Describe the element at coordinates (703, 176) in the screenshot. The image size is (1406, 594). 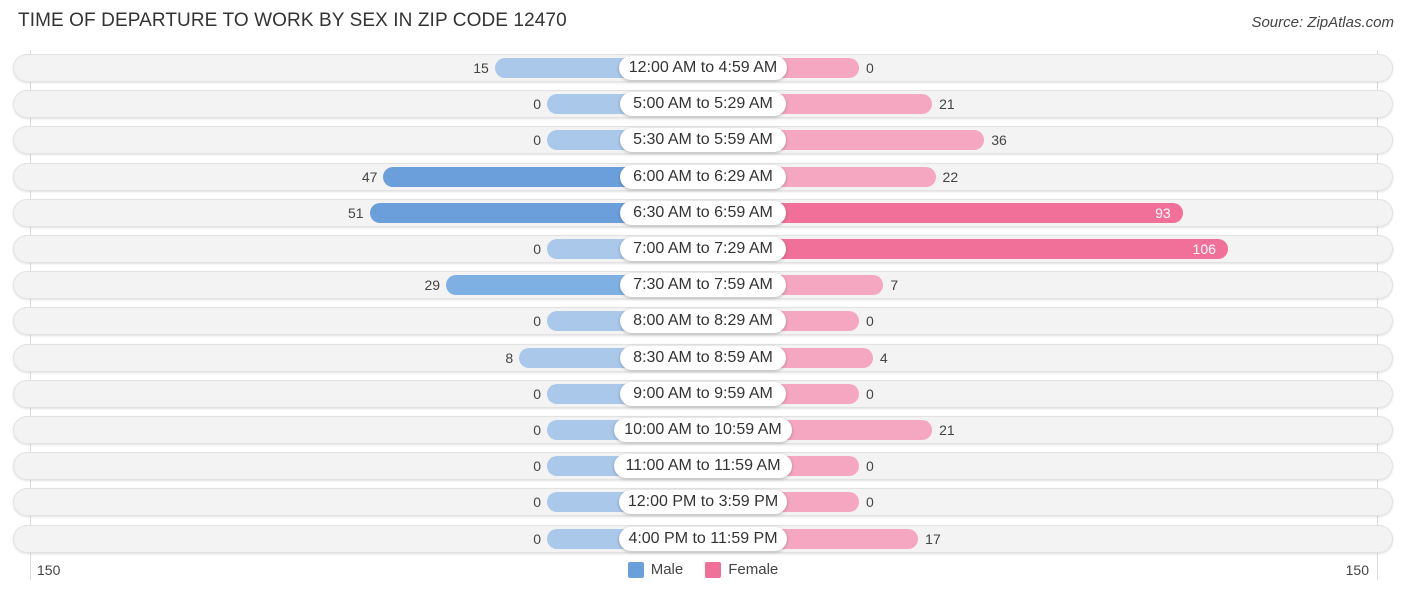
I see `category-label: 6:00 AM to 6:29 AM` at that location.